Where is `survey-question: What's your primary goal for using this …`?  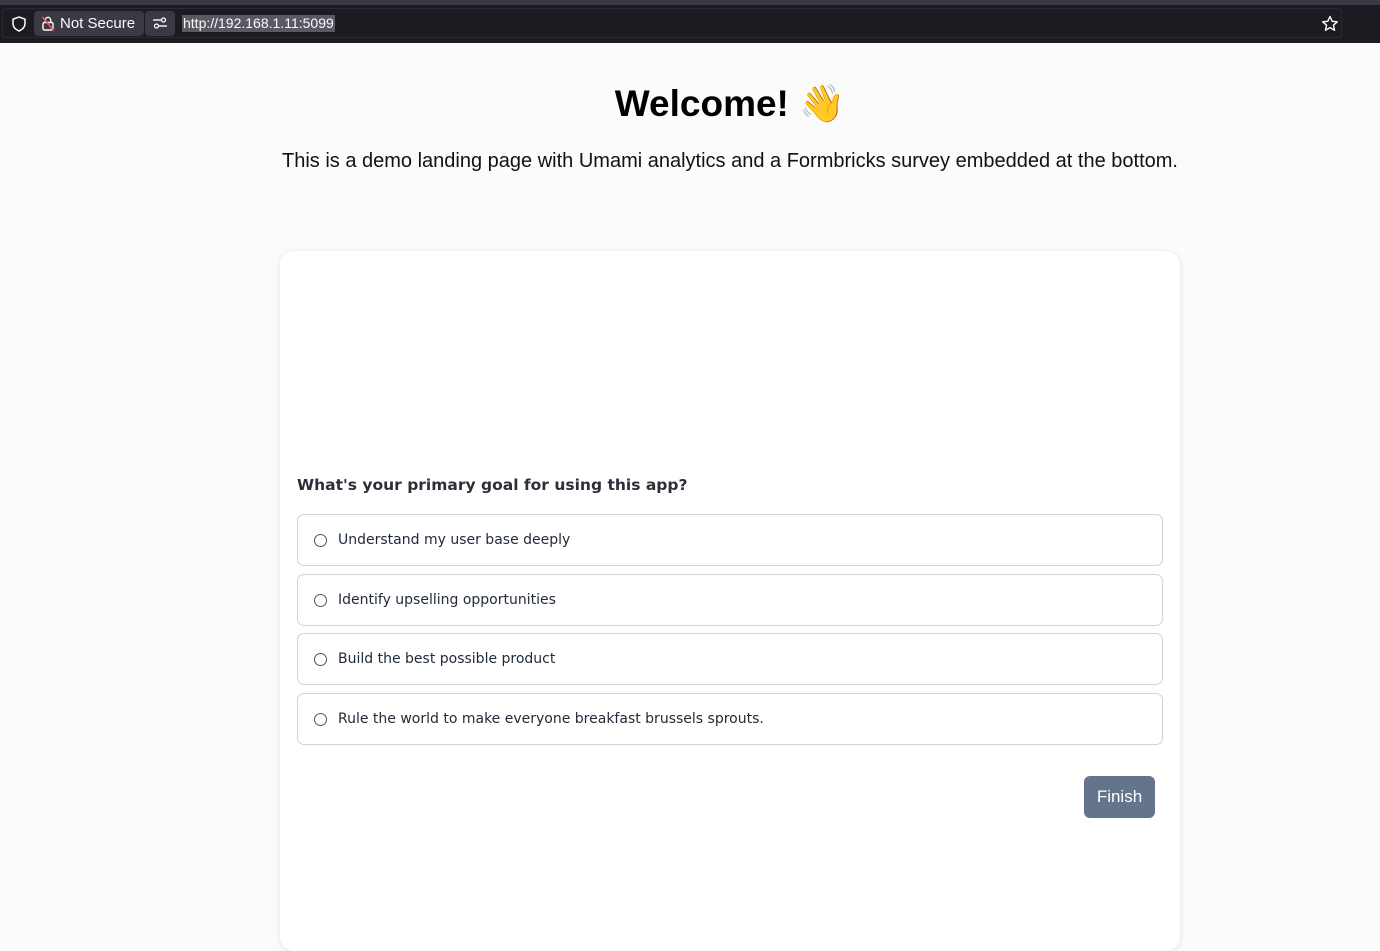 survey-question: What's your primary goal for using this … is located at coordinates (492, 485).